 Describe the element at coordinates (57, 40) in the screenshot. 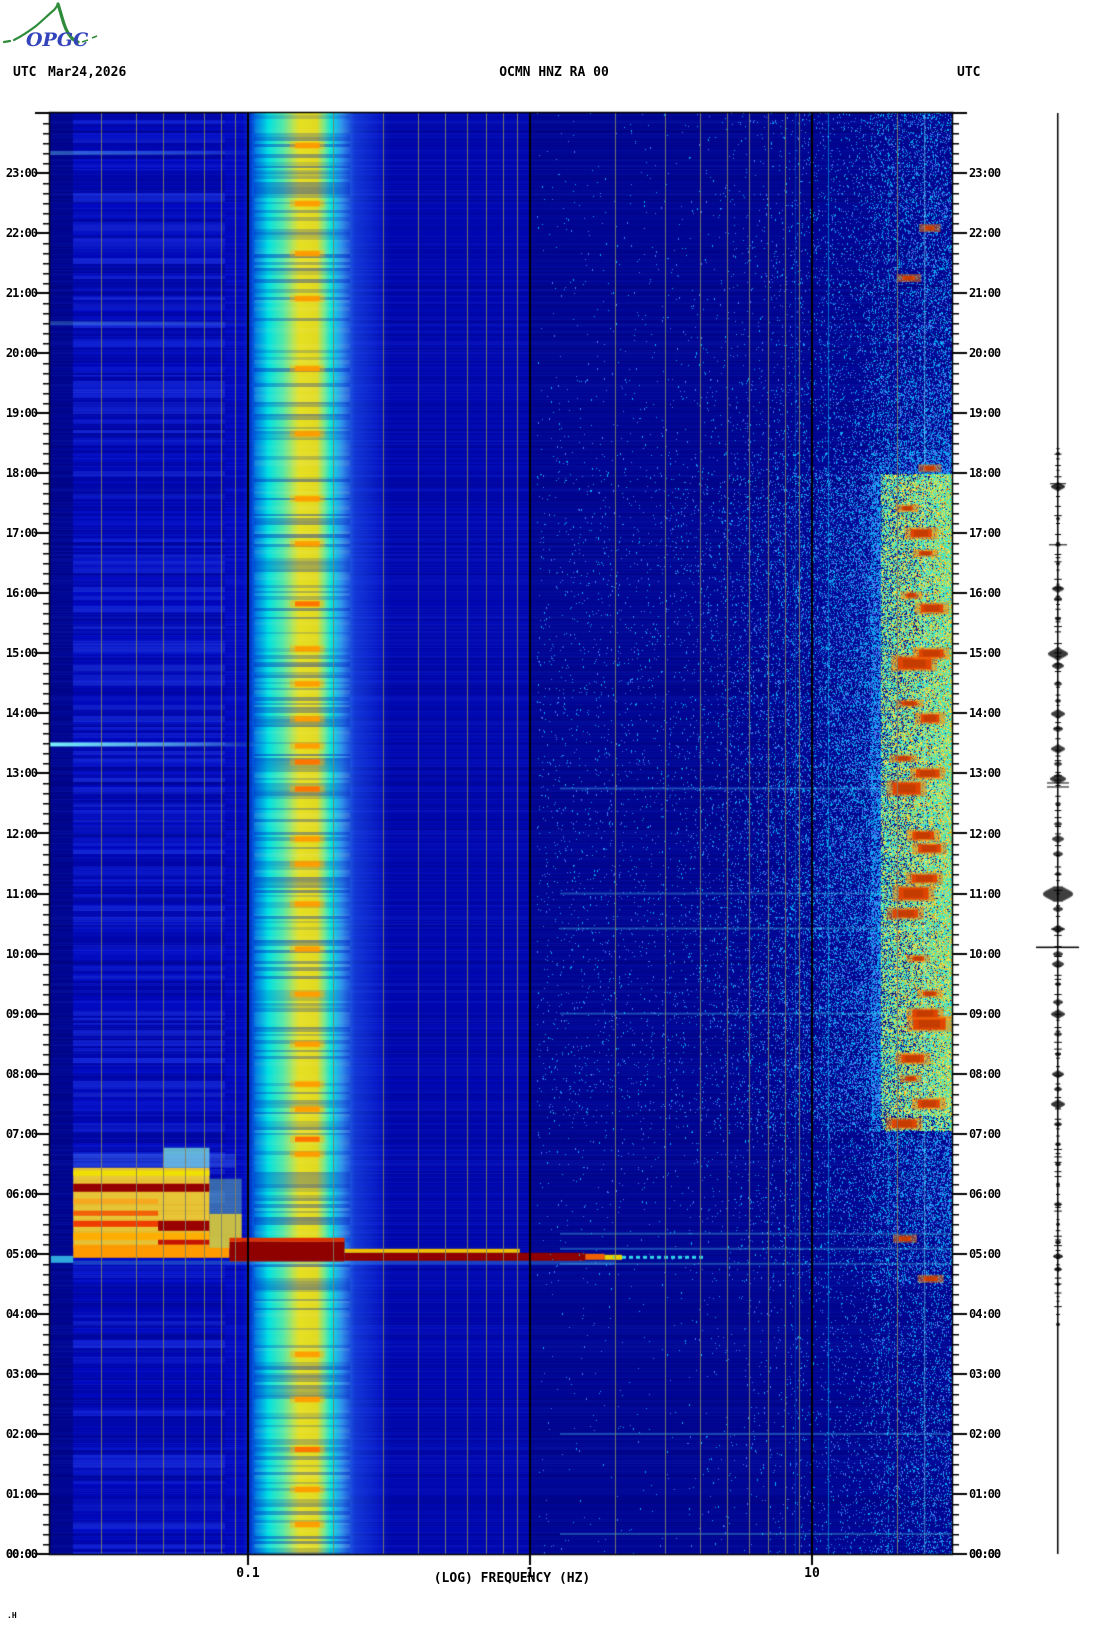

I see `opgc-logo-text: OPGC` at that location.